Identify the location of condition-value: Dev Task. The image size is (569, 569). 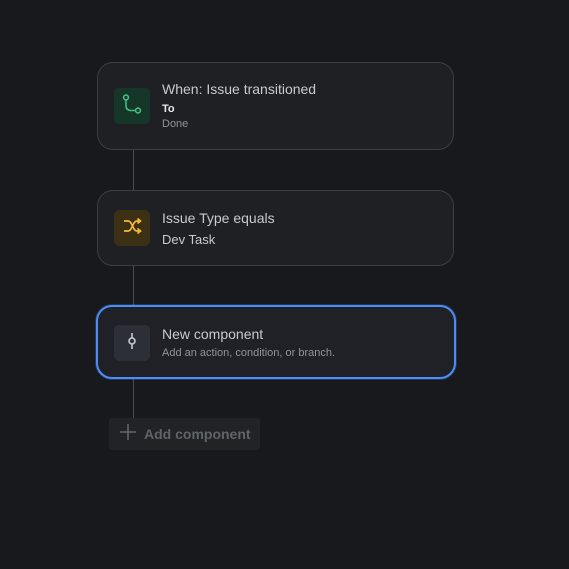
(189, 239).